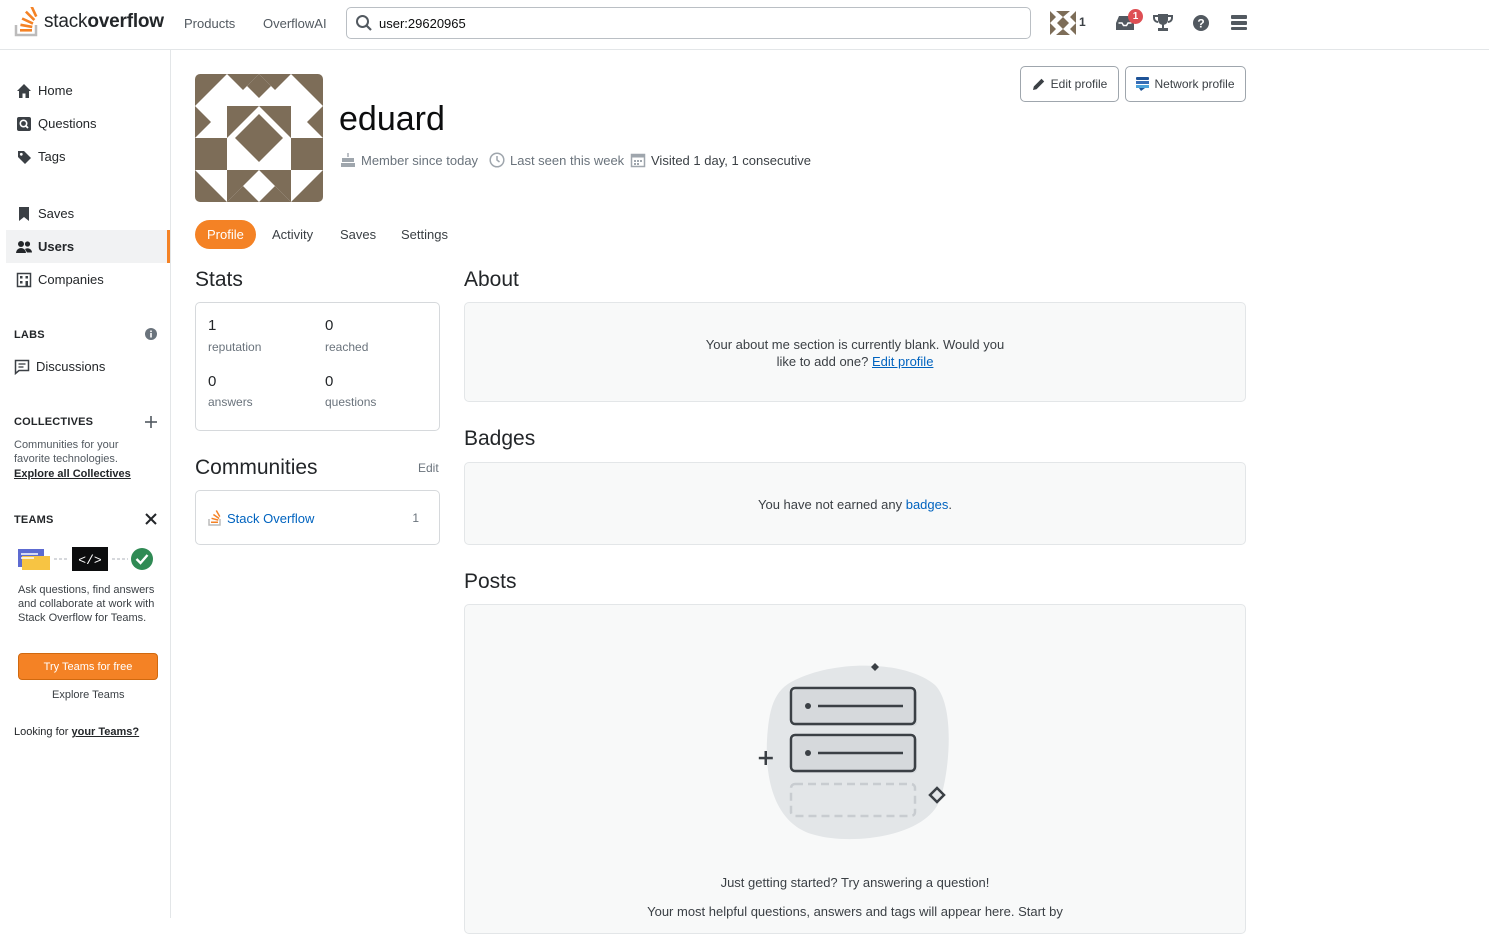 The image size is (1489, 934). I want to click on sidebar-item-label: Home, so click(55, 90).